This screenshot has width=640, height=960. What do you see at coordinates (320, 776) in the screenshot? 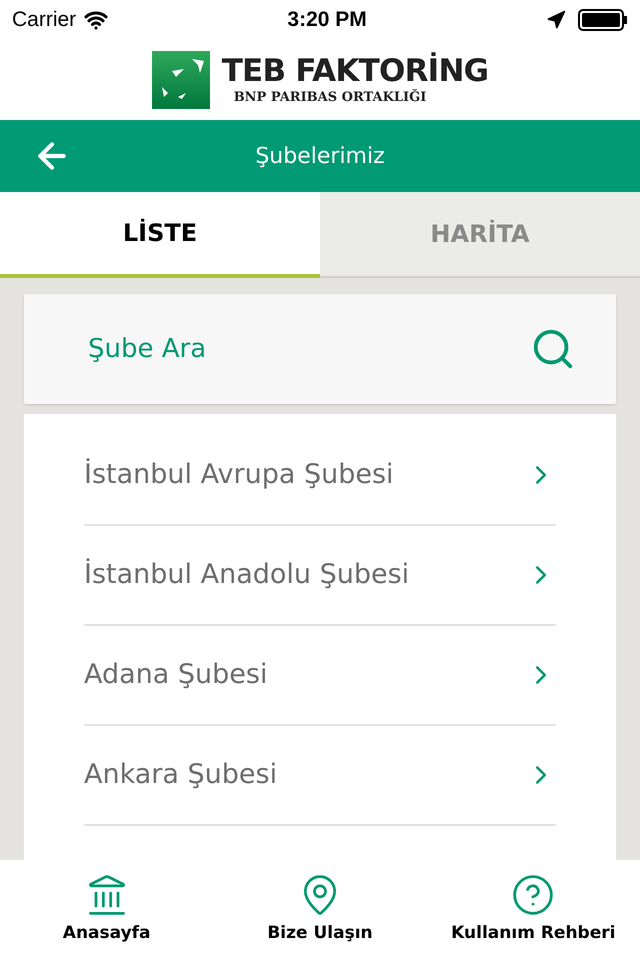
I see `branch-item: Ankara Şubesi` at bounding box center [320, 776].